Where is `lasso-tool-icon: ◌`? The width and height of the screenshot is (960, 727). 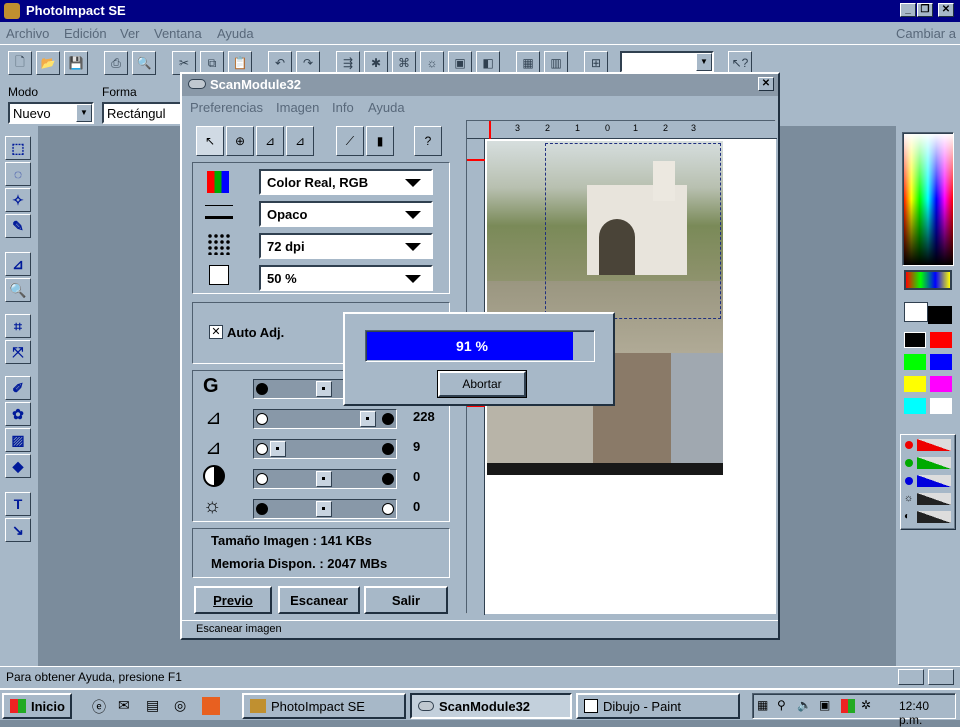 lasso-tool-icon: ◌ is located at coordinates (18, 174).